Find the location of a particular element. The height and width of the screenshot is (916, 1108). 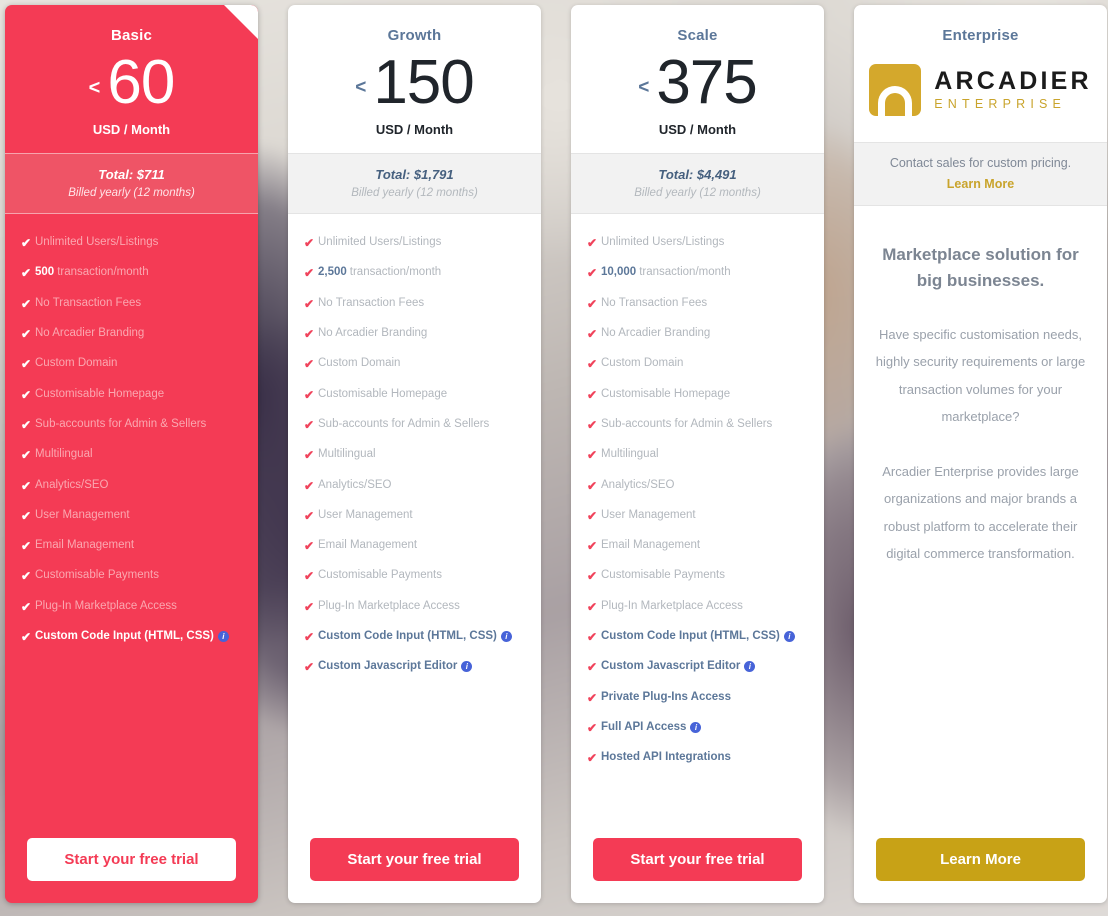

plan-title: Growth is located at coordinates (414, 35).